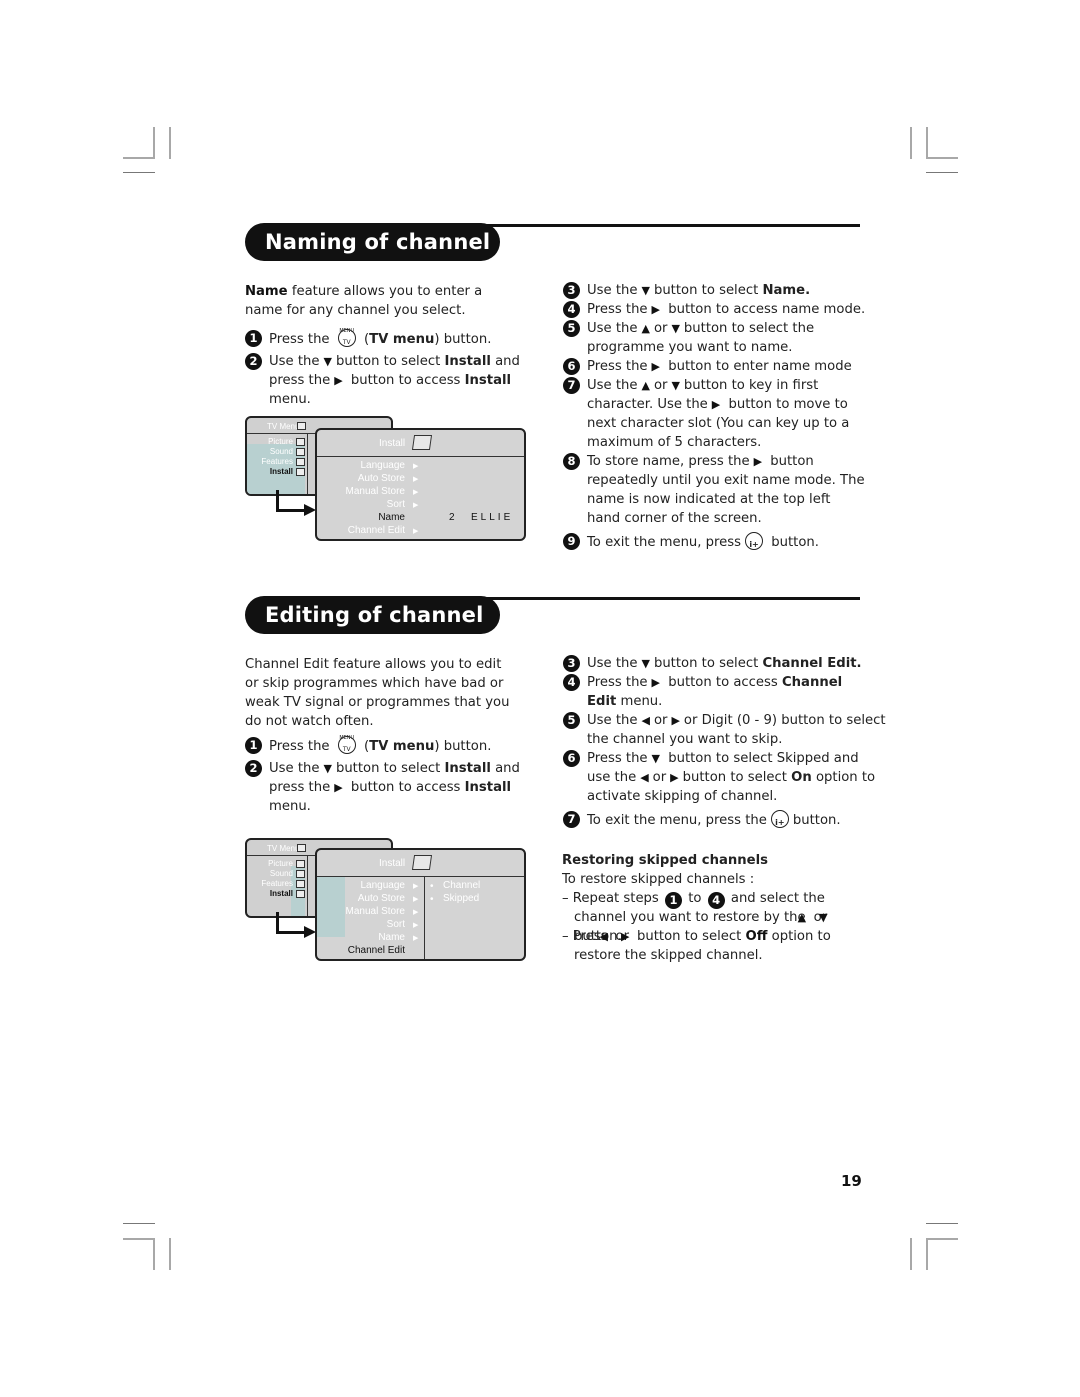 This screenshot has width=1080, height=1397. What do you see at coordinates (664, 542) in the screenshot?
I see `step-text: To exit the menu, press` at bounding box center [664, 542].